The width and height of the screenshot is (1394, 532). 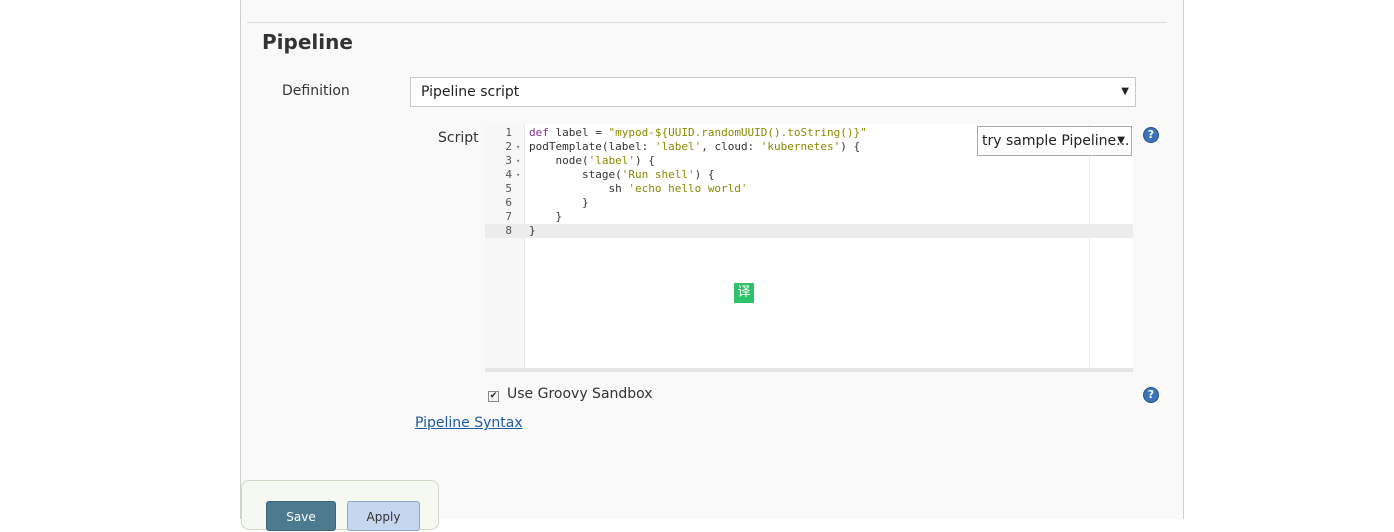 What do you see at coordinates (800, 146) in the screenshot?
I see `code-string: 'kubernetes'` at bounding box center [800, 146].